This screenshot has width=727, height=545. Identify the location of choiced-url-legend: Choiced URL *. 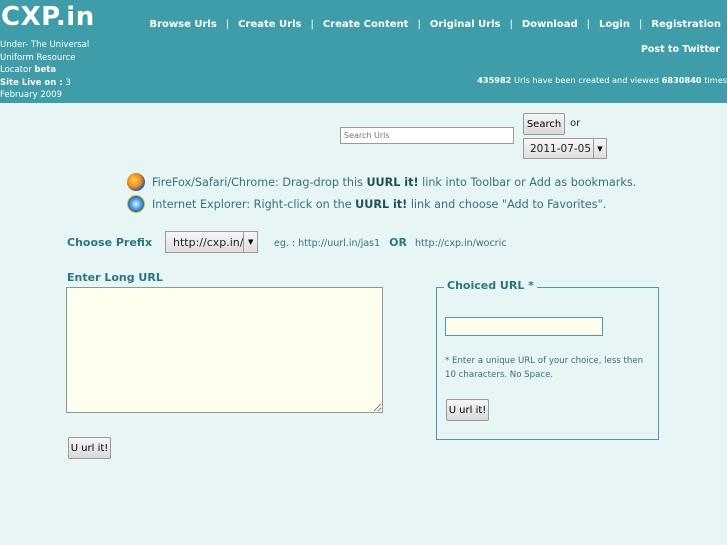
(490, 285).